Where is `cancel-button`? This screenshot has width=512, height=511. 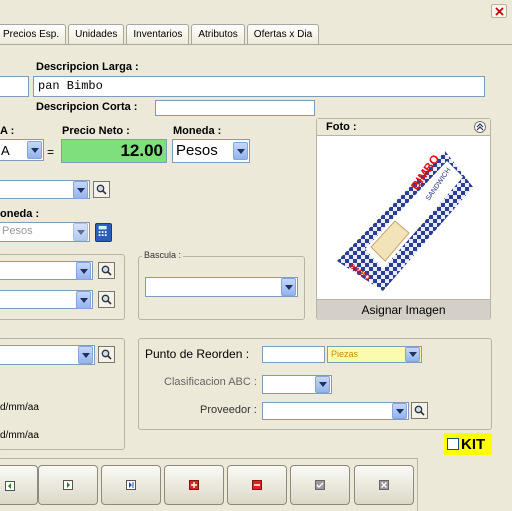
cancel-button is located at coordinates (384, 485).